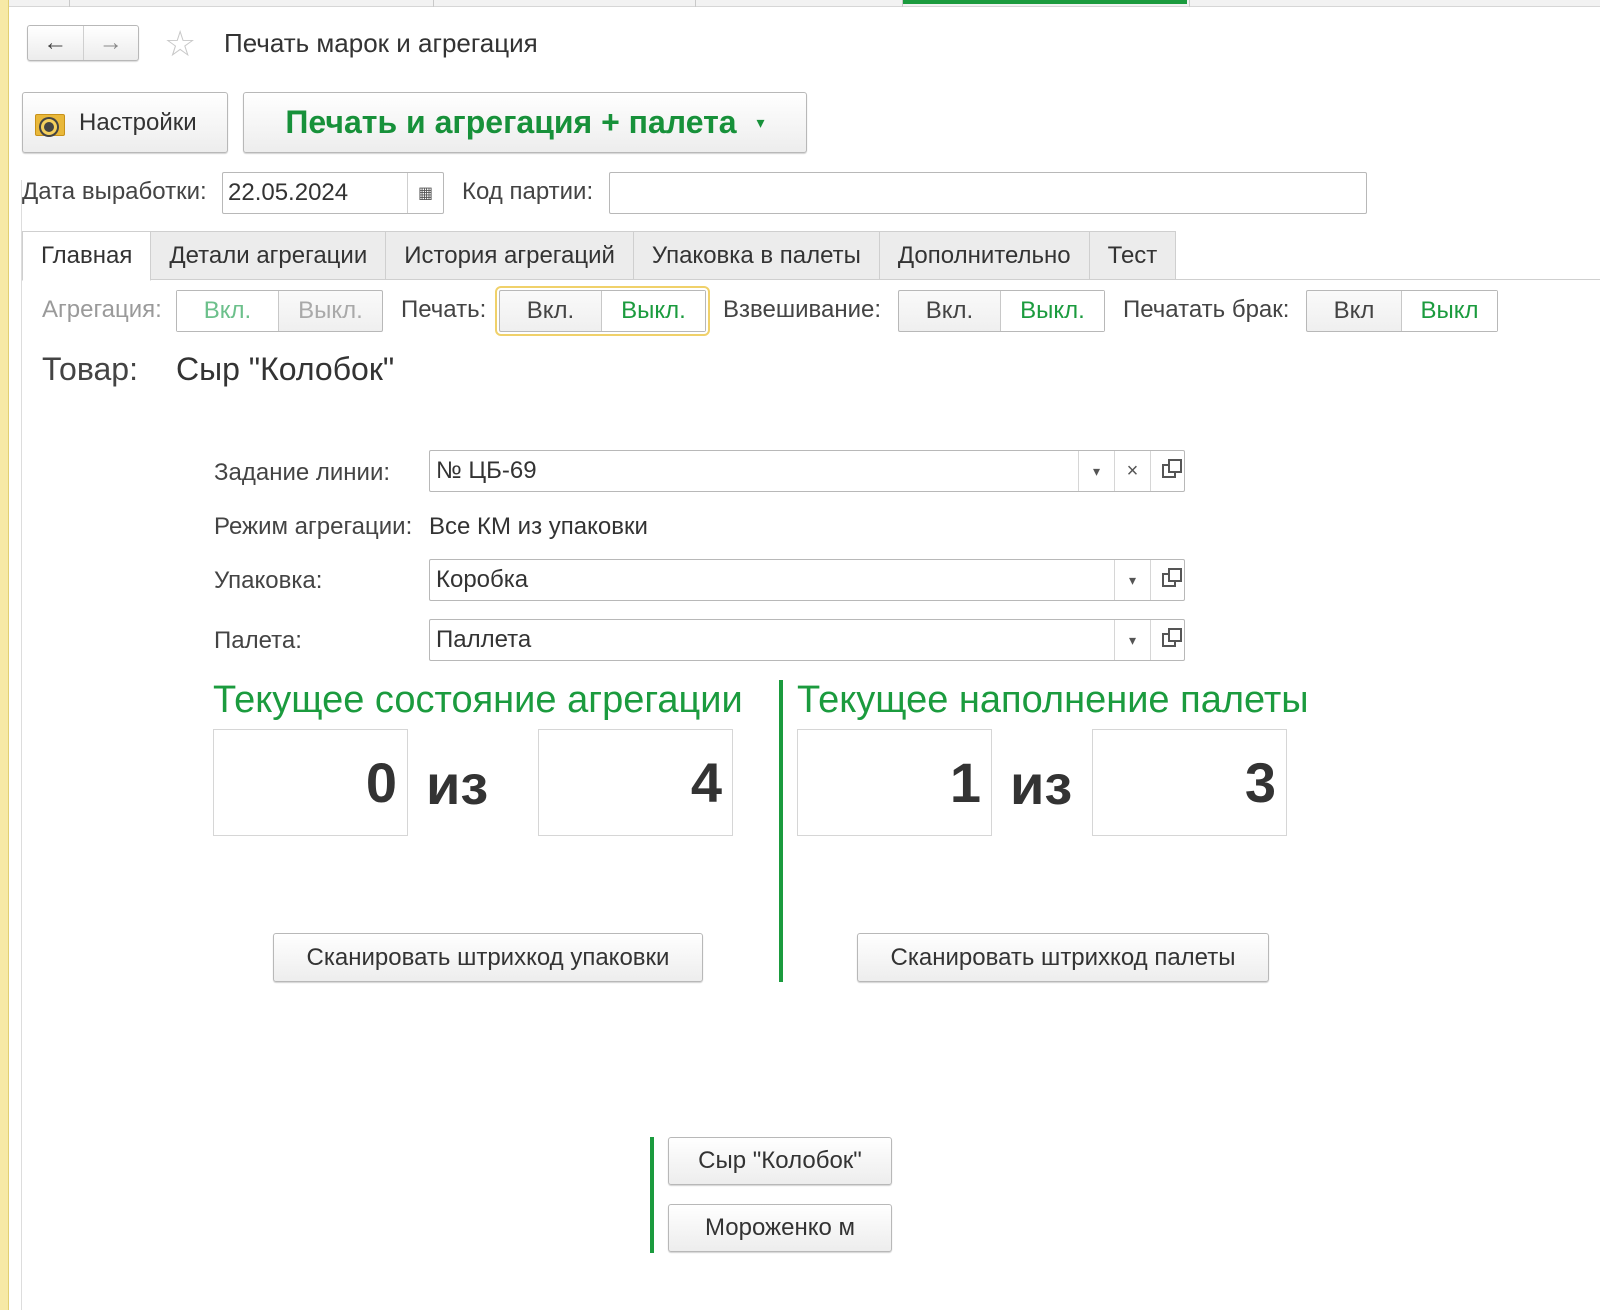  I want to click on aggregation-current-count: 0, so click(310, 782).